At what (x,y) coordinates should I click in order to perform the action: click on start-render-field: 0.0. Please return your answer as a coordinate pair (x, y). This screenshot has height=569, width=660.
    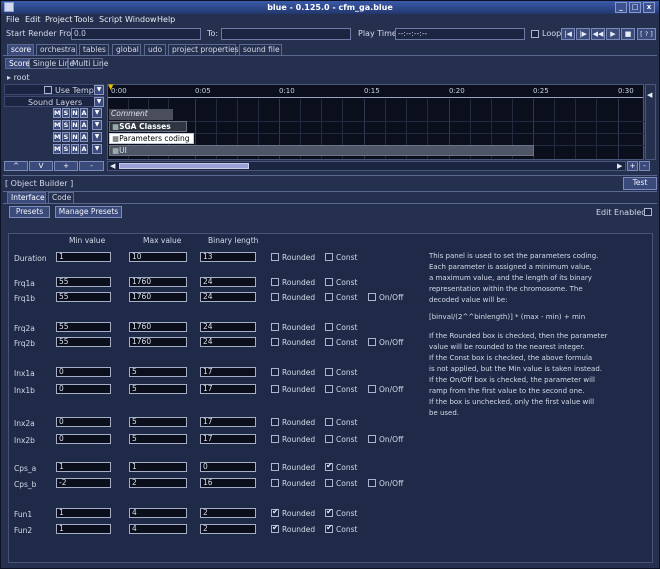
    Looking at the image, I should click on (136, 34).